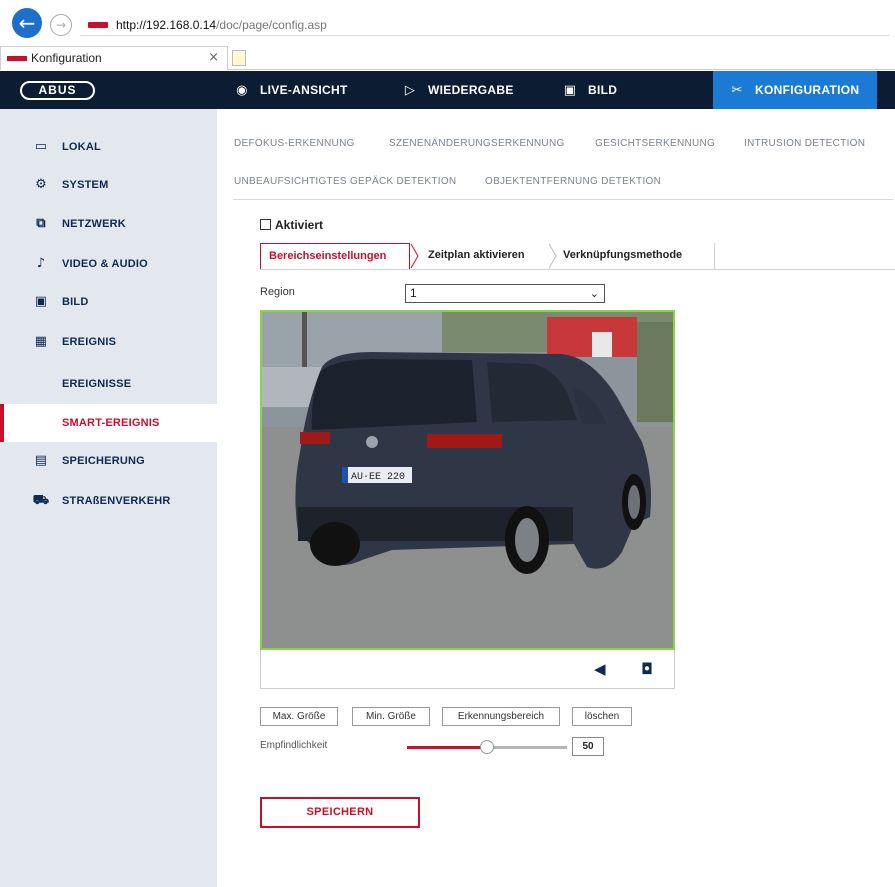 This screenshot has width=895, height=887. What do you see at coordinates (345, 181) in the screenshot?
I see `subtab-unattended-baggage: UNBEAUFSICHTIGTES GEPÄCK DETEKTION` at bounding box center [345, 181].